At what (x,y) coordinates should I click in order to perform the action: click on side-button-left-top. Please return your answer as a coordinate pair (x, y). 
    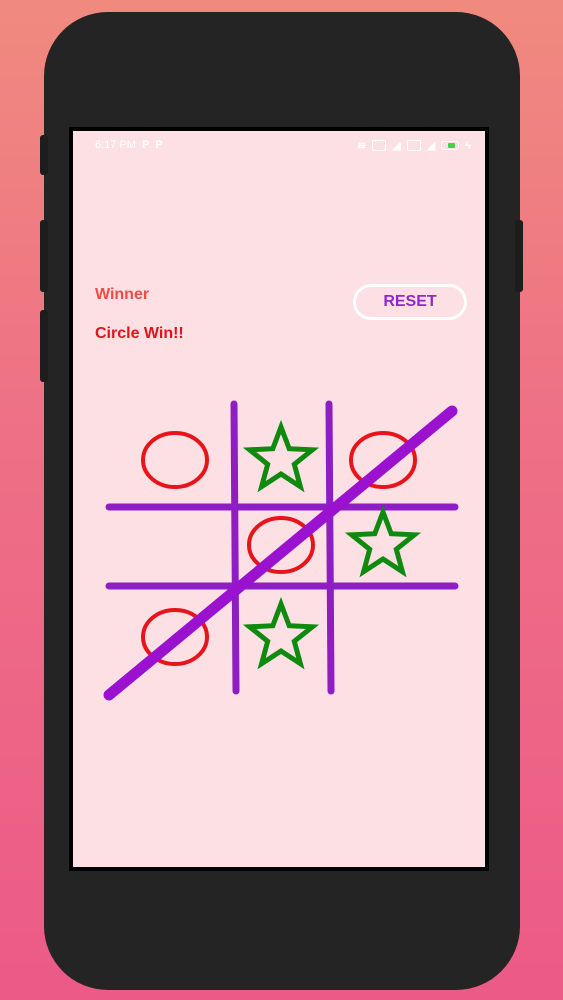
    Looking at the image, I should click on (44, 155).